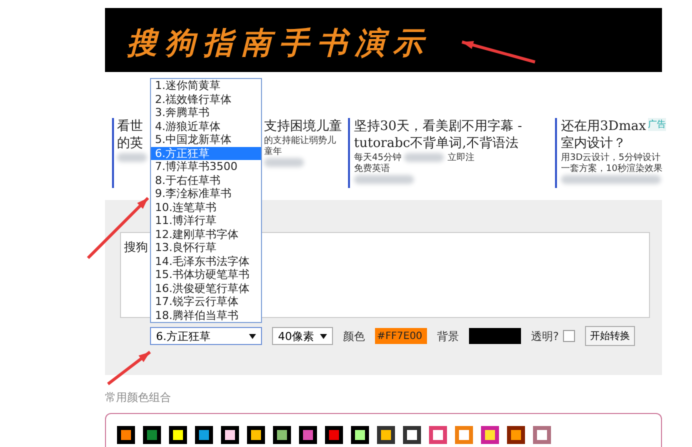 Image resolution: width=692 pixels, height=447 pixels. What do you see at coordinates (545, 336) in the screenshot?
I see `transparent-label: 透明?` at bounding box center [545, 336].